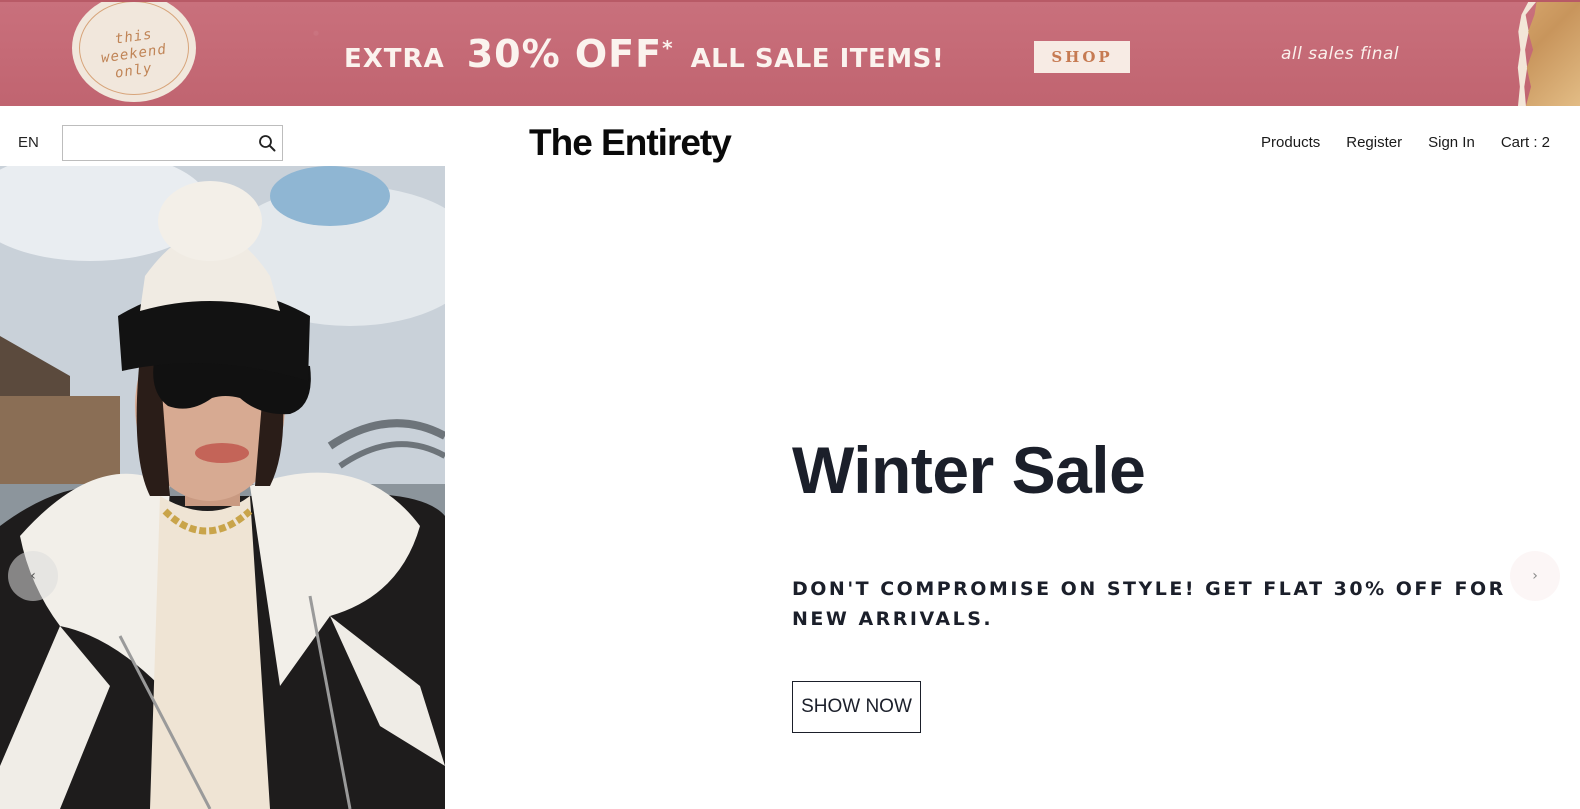  What do you see at coordinates (1340, 54) in the screenshot?
I see `promo-final-note: all sales final` at bounding box center [1340, 54].